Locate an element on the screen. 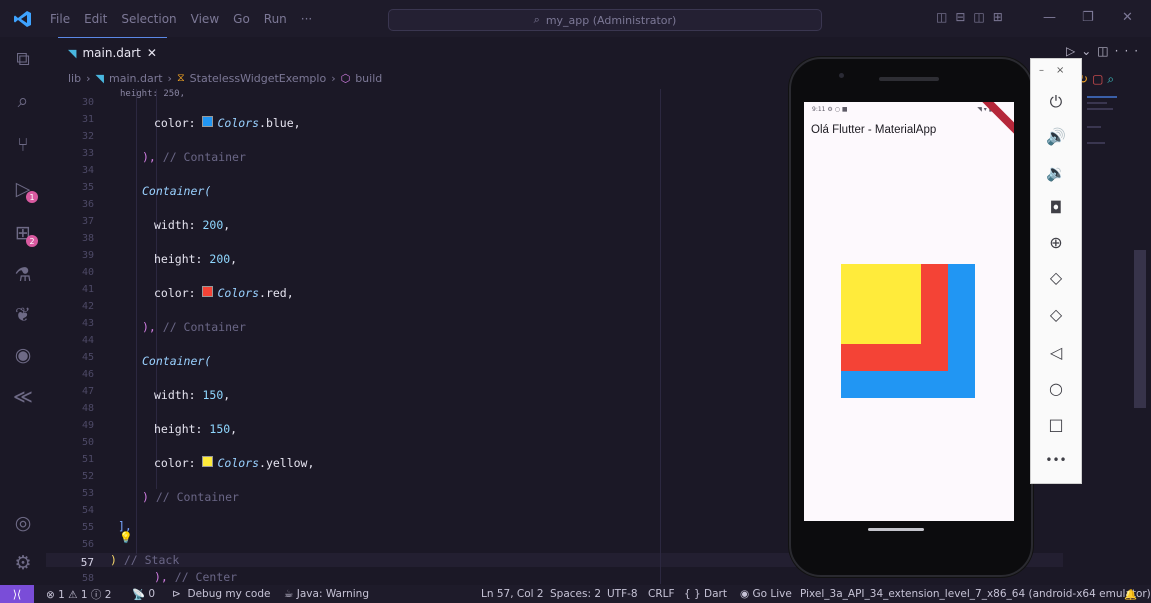  menu-edit: Edit is located at coordinates (95, 19).